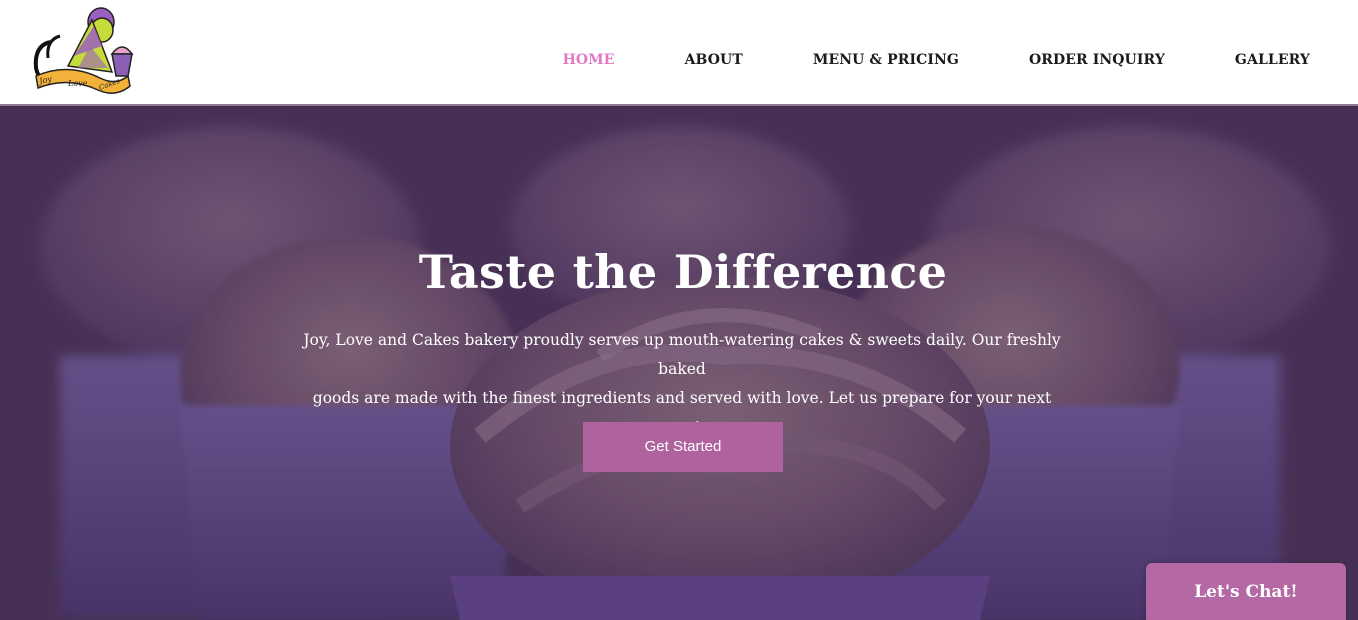 The image size is (1358, 620). I want to click on site-logo: Joy Love Cakes, so click(82, 52).